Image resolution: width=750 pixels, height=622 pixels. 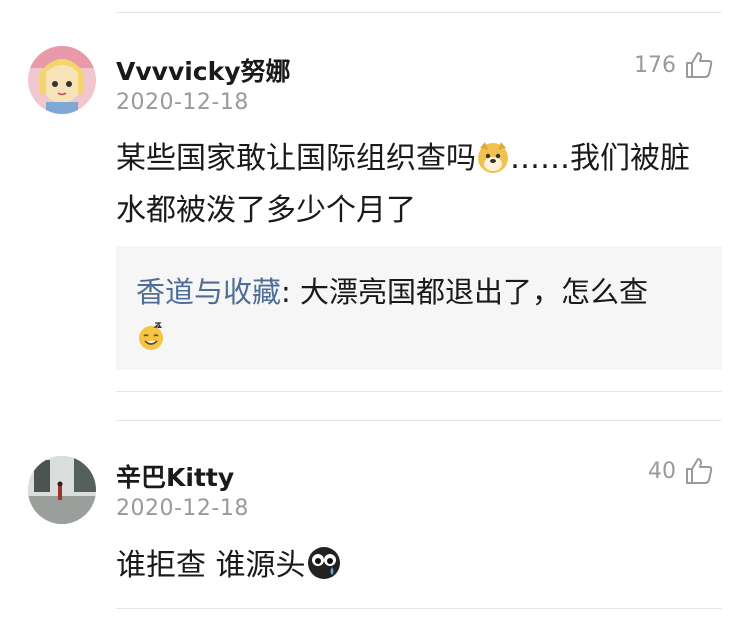 I want to click on bottom-divider, so click(x=419, y=608).